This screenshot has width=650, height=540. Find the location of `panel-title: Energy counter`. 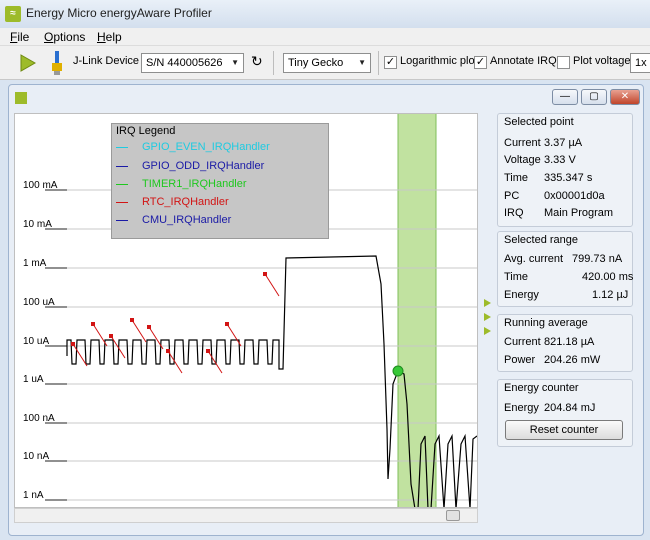

panel-title: Energy counter is located at coordinates (541, 388).